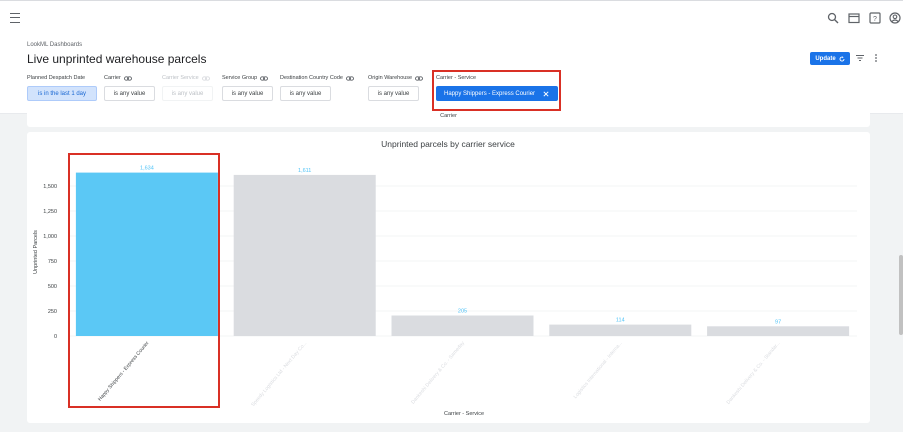  Describe the element at coordinates (825, 58) in the screenshot. I see `update-button-label: Update` at that location.